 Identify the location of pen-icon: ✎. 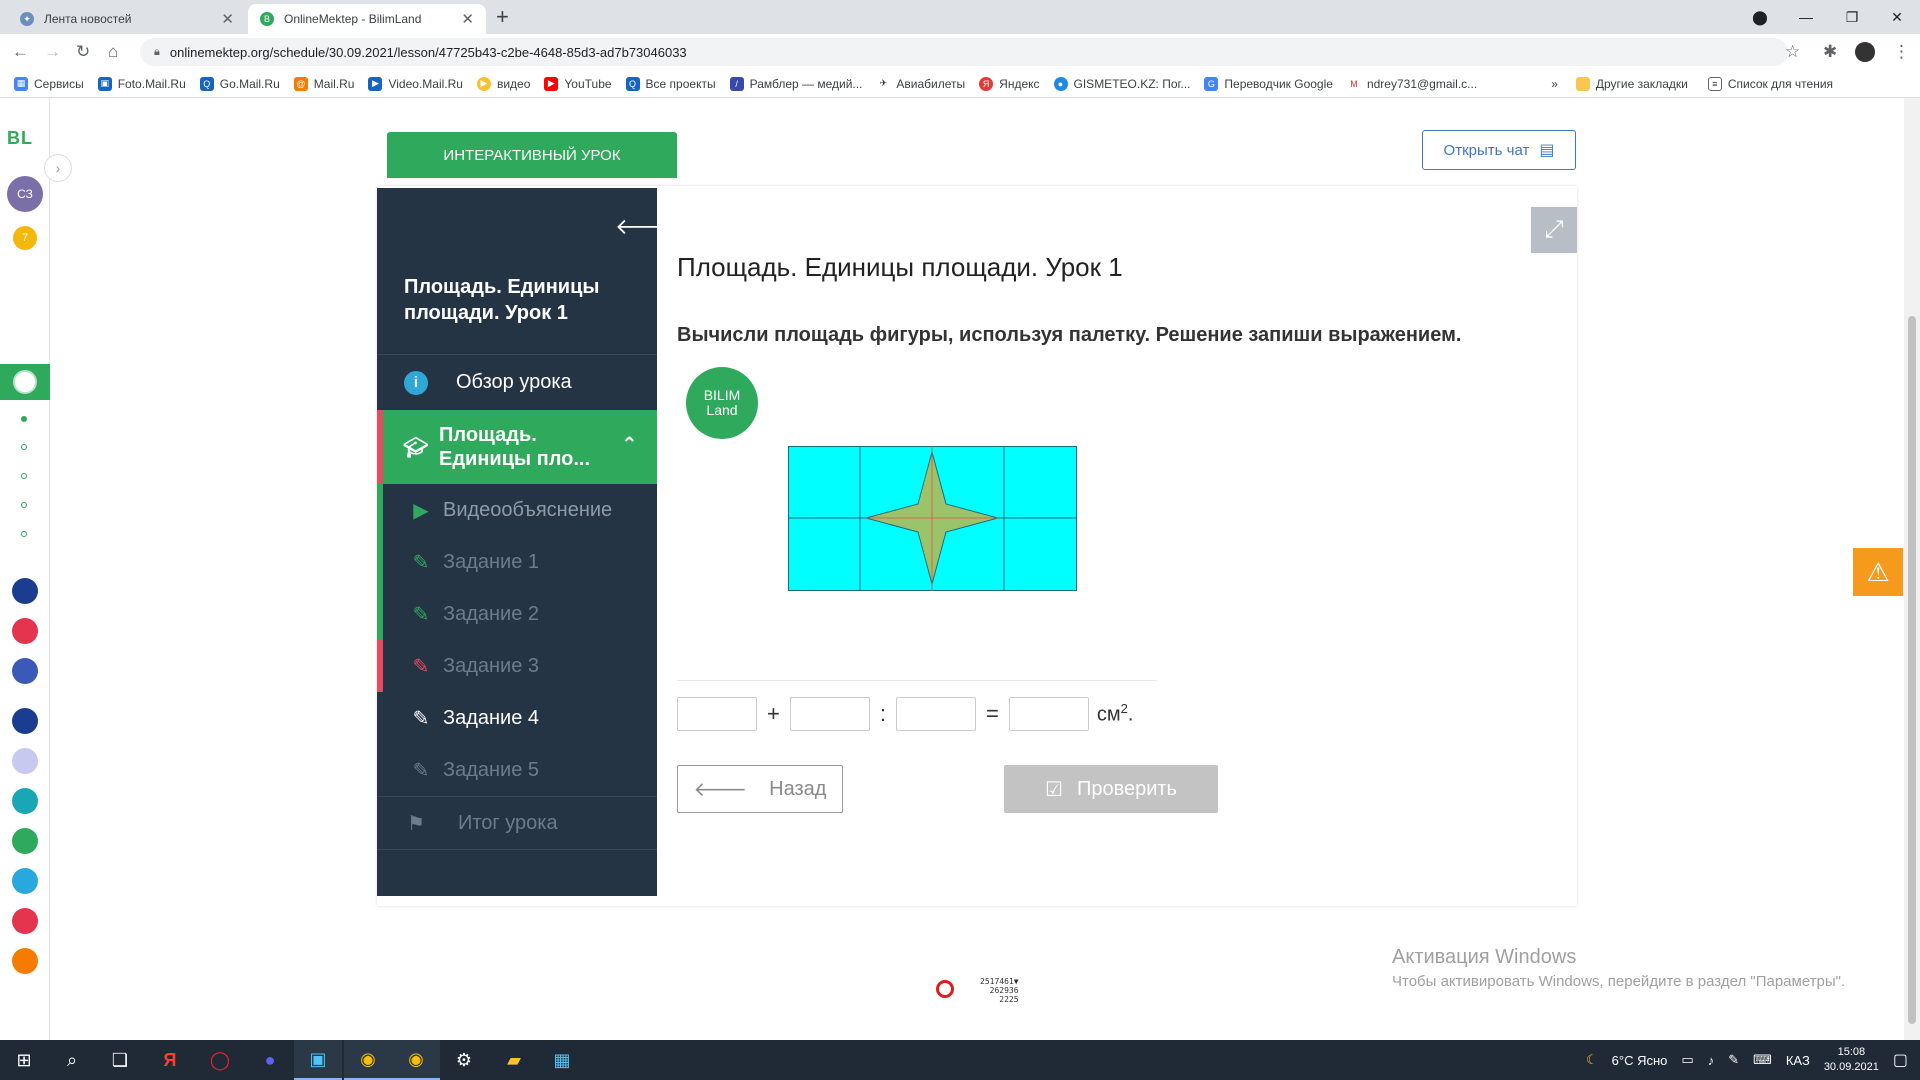
(1733, 1060).